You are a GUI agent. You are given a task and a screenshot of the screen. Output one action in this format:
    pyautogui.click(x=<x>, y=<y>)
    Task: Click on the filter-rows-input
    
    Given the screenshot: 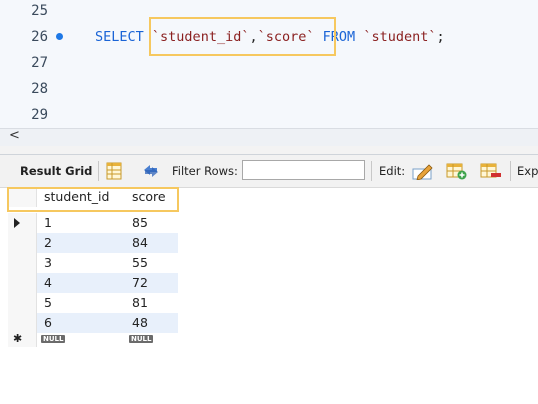 What is the action you would take?
    pyautogui.click(x=303, y=170)
    